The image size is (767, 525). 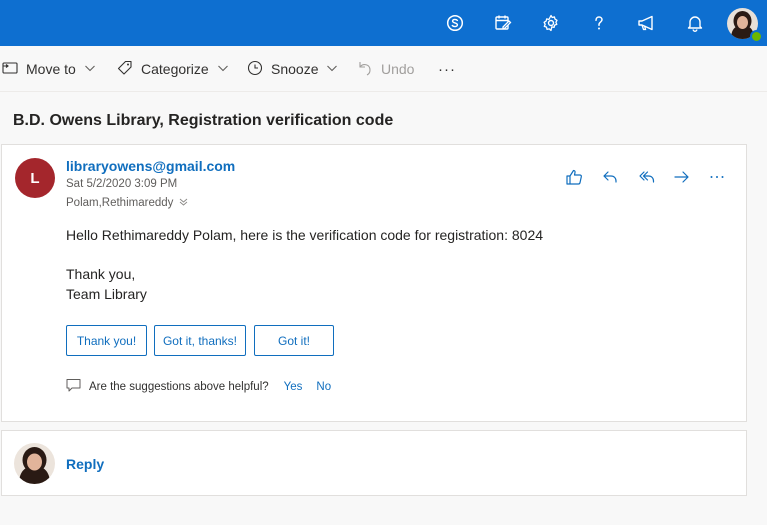 I want to click on categorize-label: Categorize, so click(x=175, y=69).